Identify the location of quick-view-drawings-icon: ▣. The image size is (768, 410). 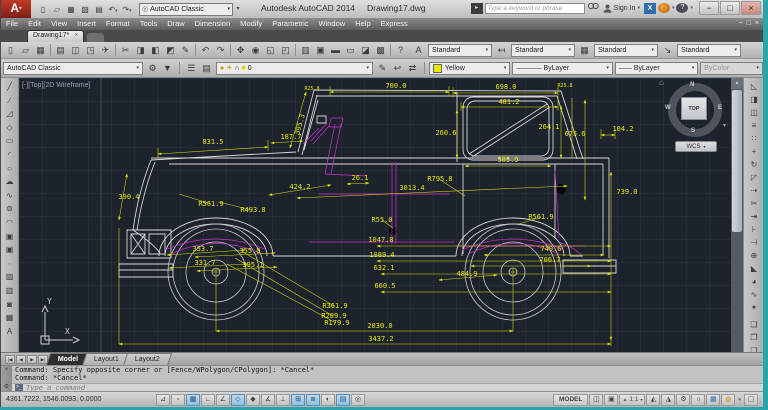
(611, 399).